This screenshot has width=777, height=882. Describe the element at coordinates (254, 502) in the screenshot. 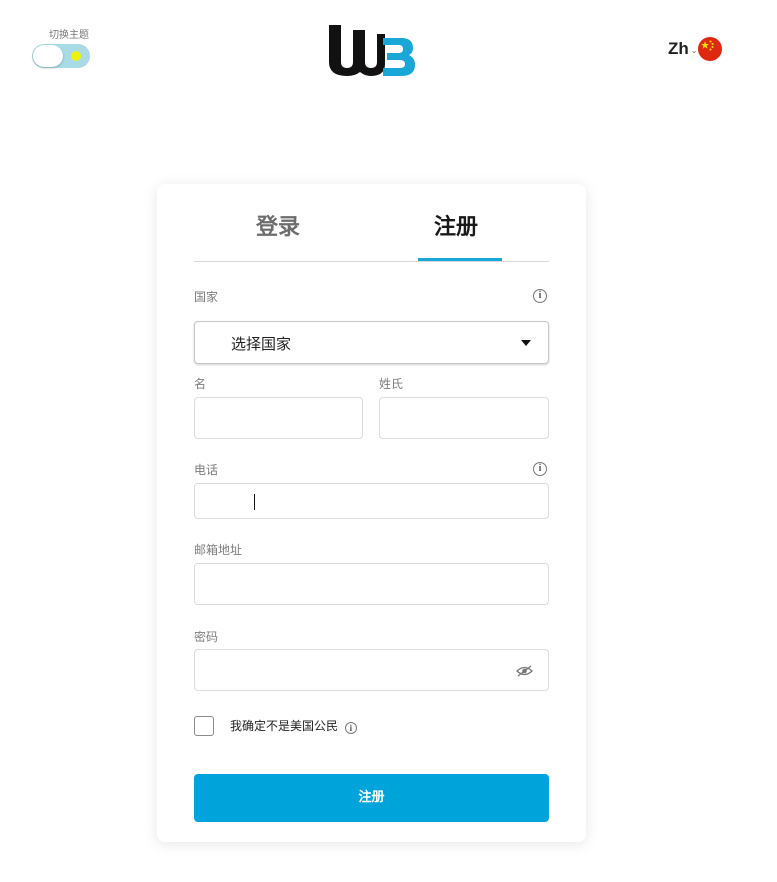

I see `text-cursor` at that location.